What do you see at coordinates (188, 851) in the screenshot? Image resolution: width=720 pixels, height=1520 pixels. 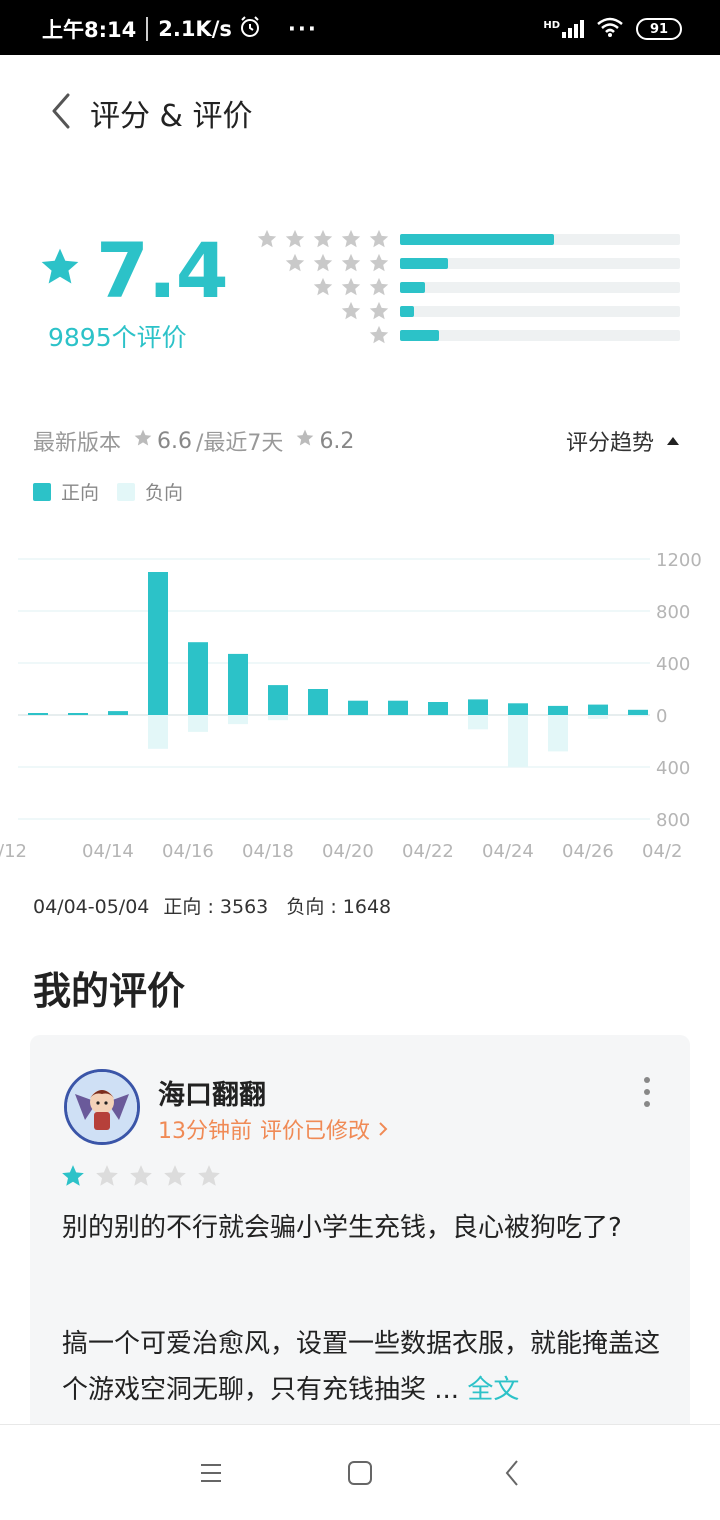 I see `x-tick-label: 04/16` at bounding box center [188, 851].